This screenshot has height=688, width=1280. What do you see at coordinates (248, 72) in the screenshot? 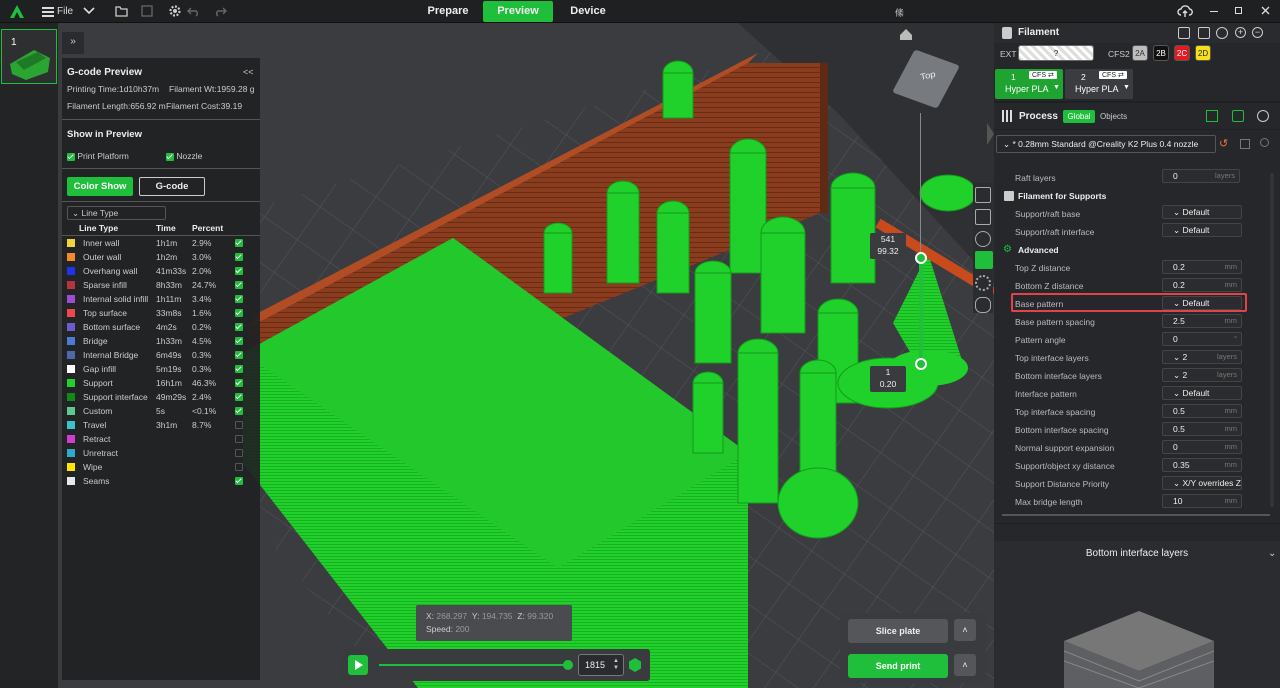
I see `collapse-panel-button: <<` at bounding box center [248, 72].